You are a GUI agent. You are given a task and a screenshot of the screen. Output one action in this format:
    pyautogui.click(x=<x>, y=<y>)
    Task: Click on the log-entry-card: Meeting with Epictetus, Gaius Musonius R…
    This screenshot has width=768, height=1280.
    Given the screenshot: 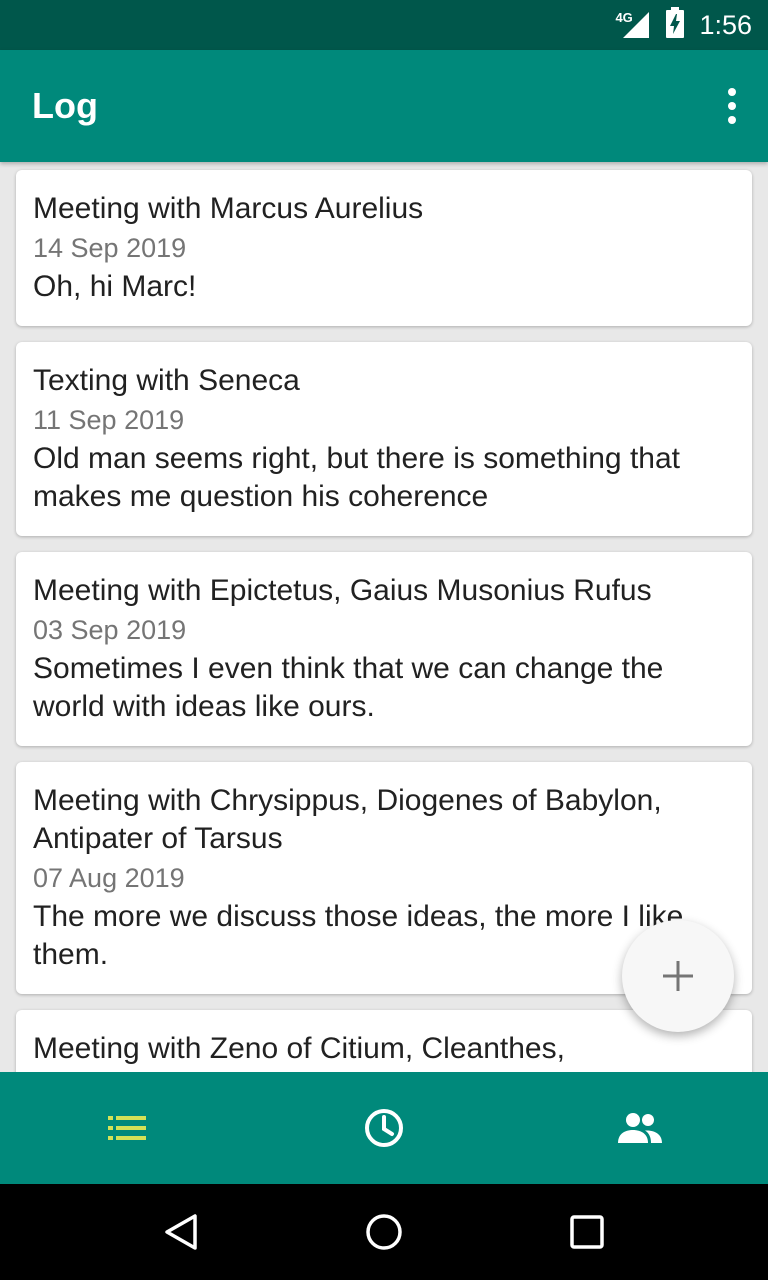 What is the action you would take?
    pyautogui.click(x=384, y=649)
    